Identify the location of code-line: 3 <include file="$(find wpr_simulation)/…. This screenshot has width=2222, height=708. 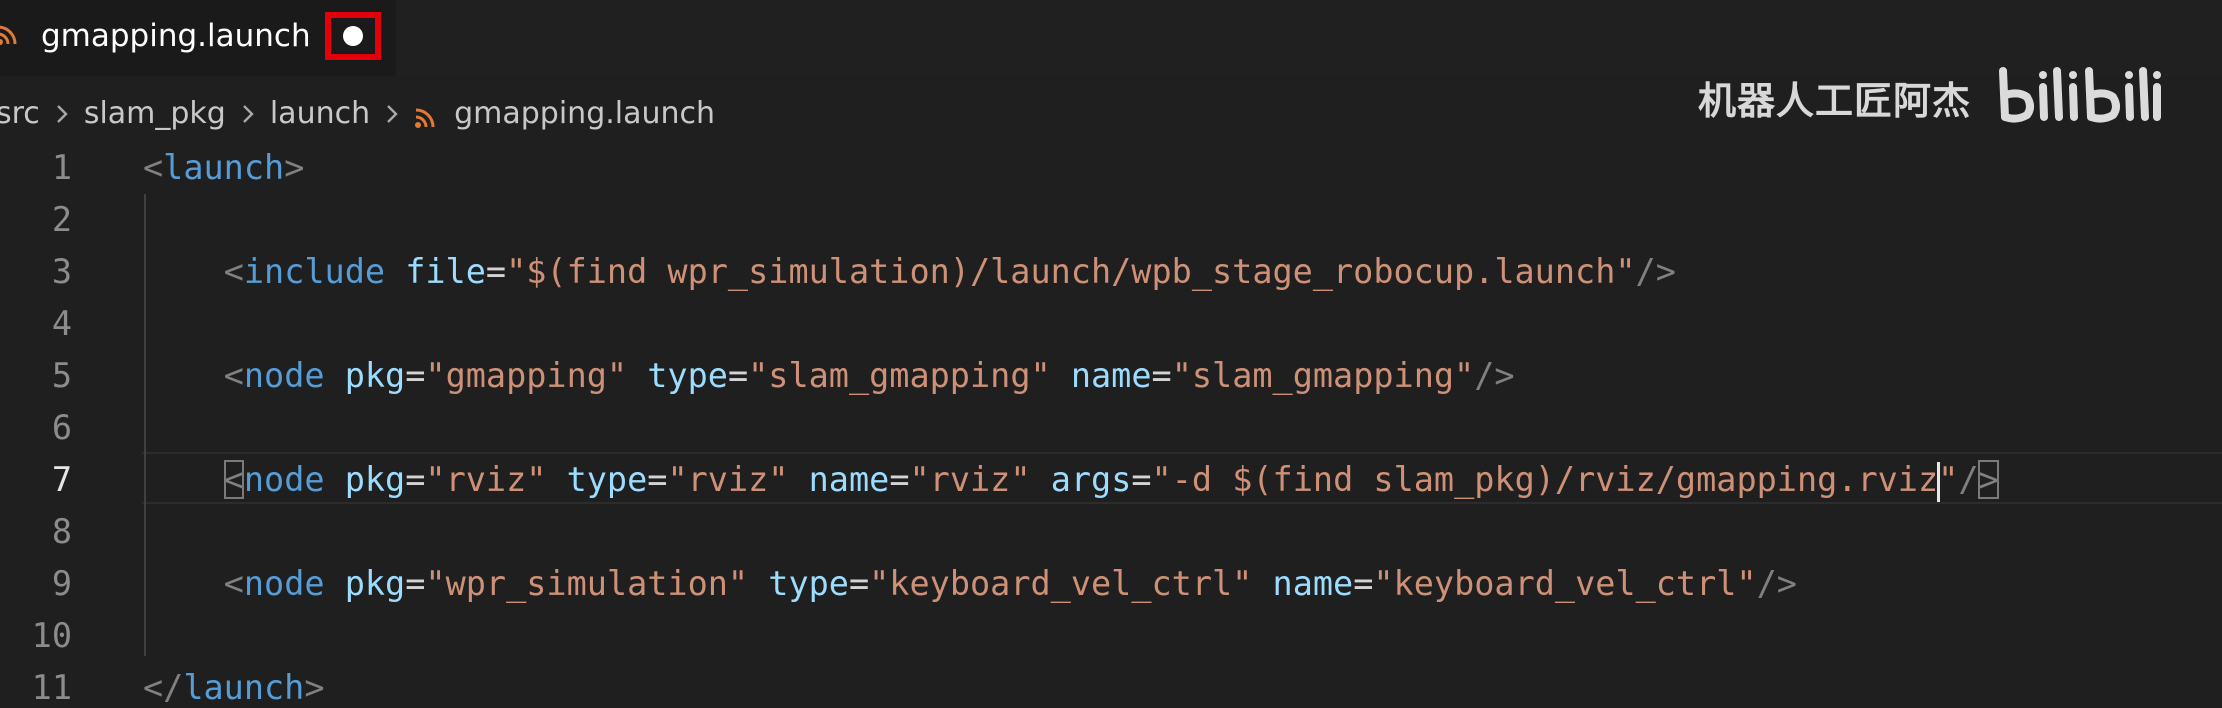
(1111, 272).